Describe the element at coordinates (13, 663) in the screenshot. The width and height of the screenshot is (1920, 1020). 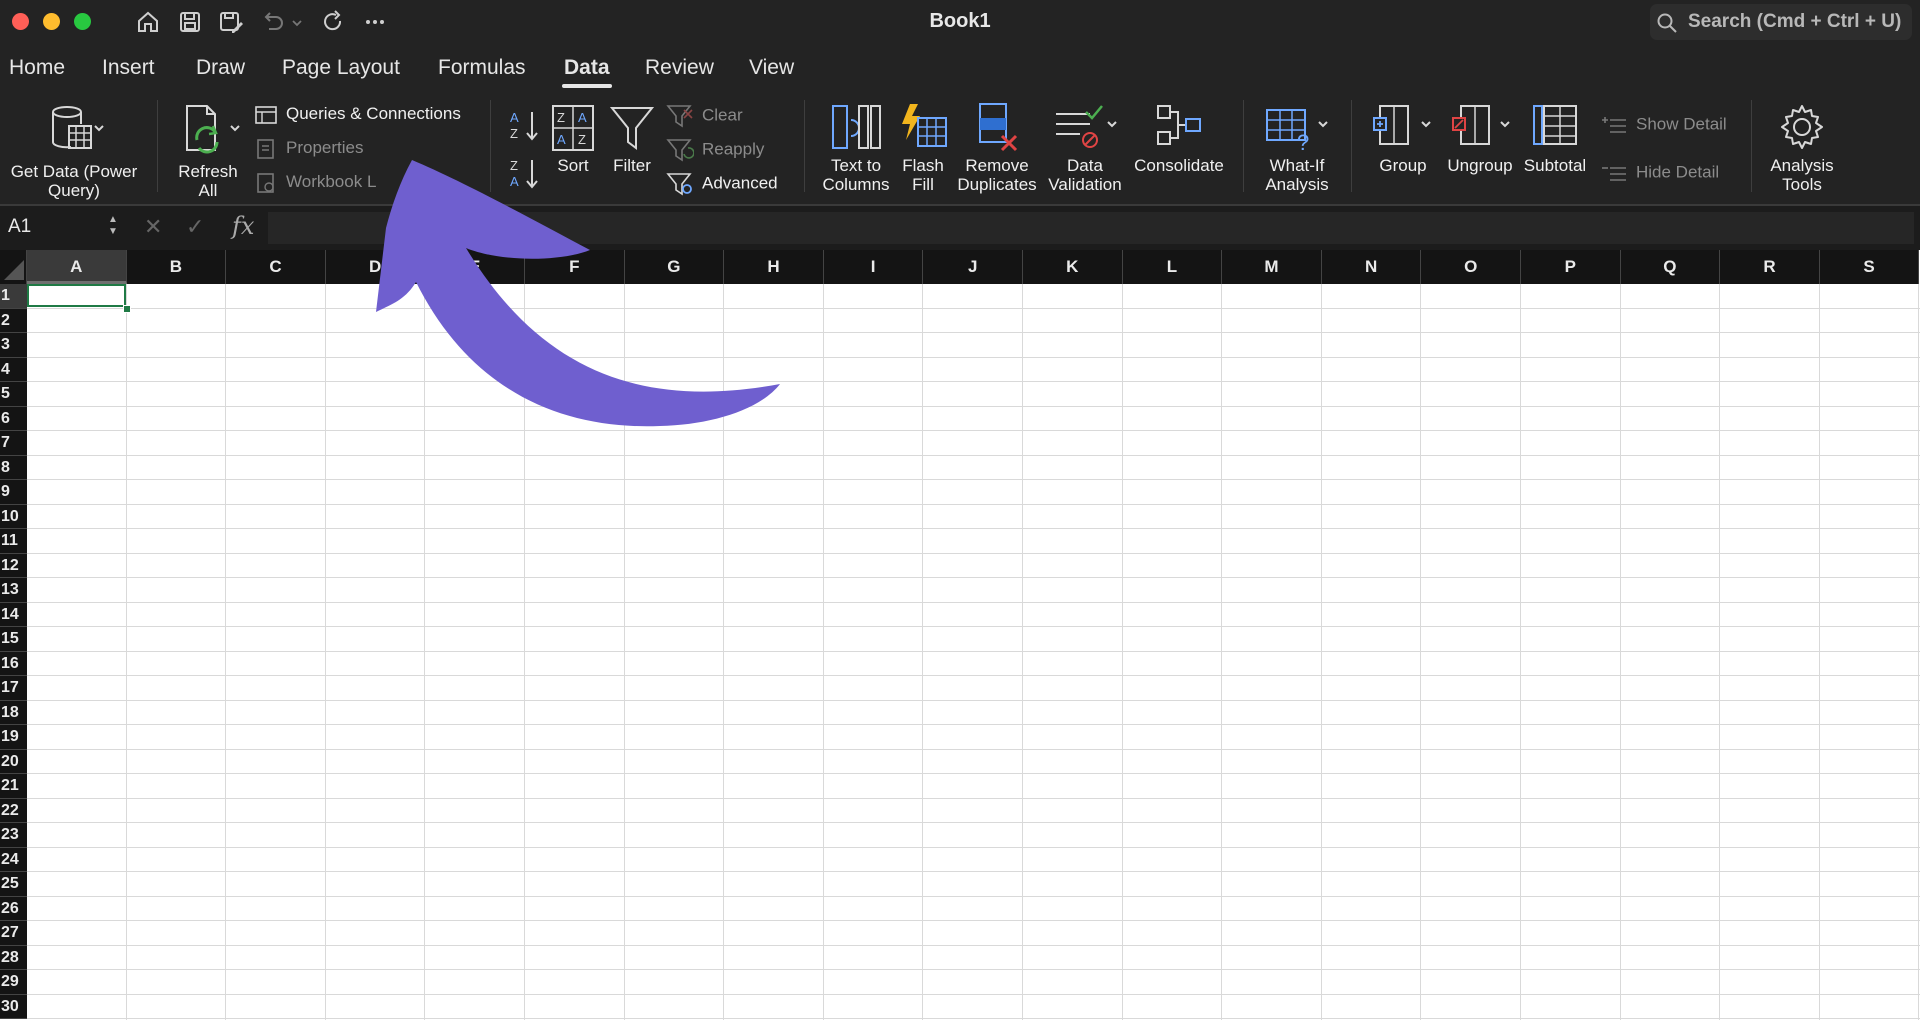
I see `row-header-16: 16` at that location.